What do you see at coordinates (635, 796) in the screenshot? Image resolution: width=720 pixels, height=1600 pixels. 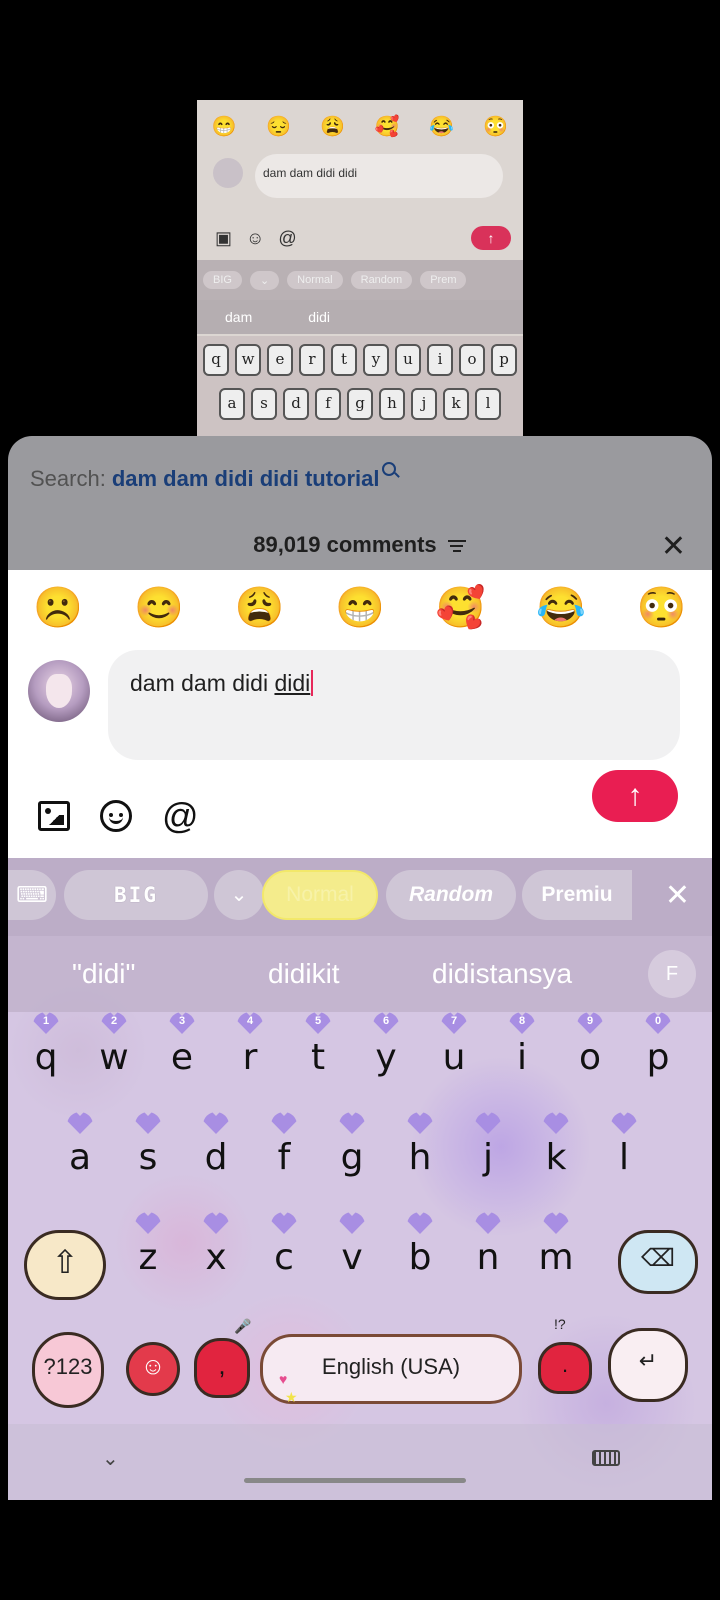 I see `send-button: ↑` at bounding box center [635, 796].